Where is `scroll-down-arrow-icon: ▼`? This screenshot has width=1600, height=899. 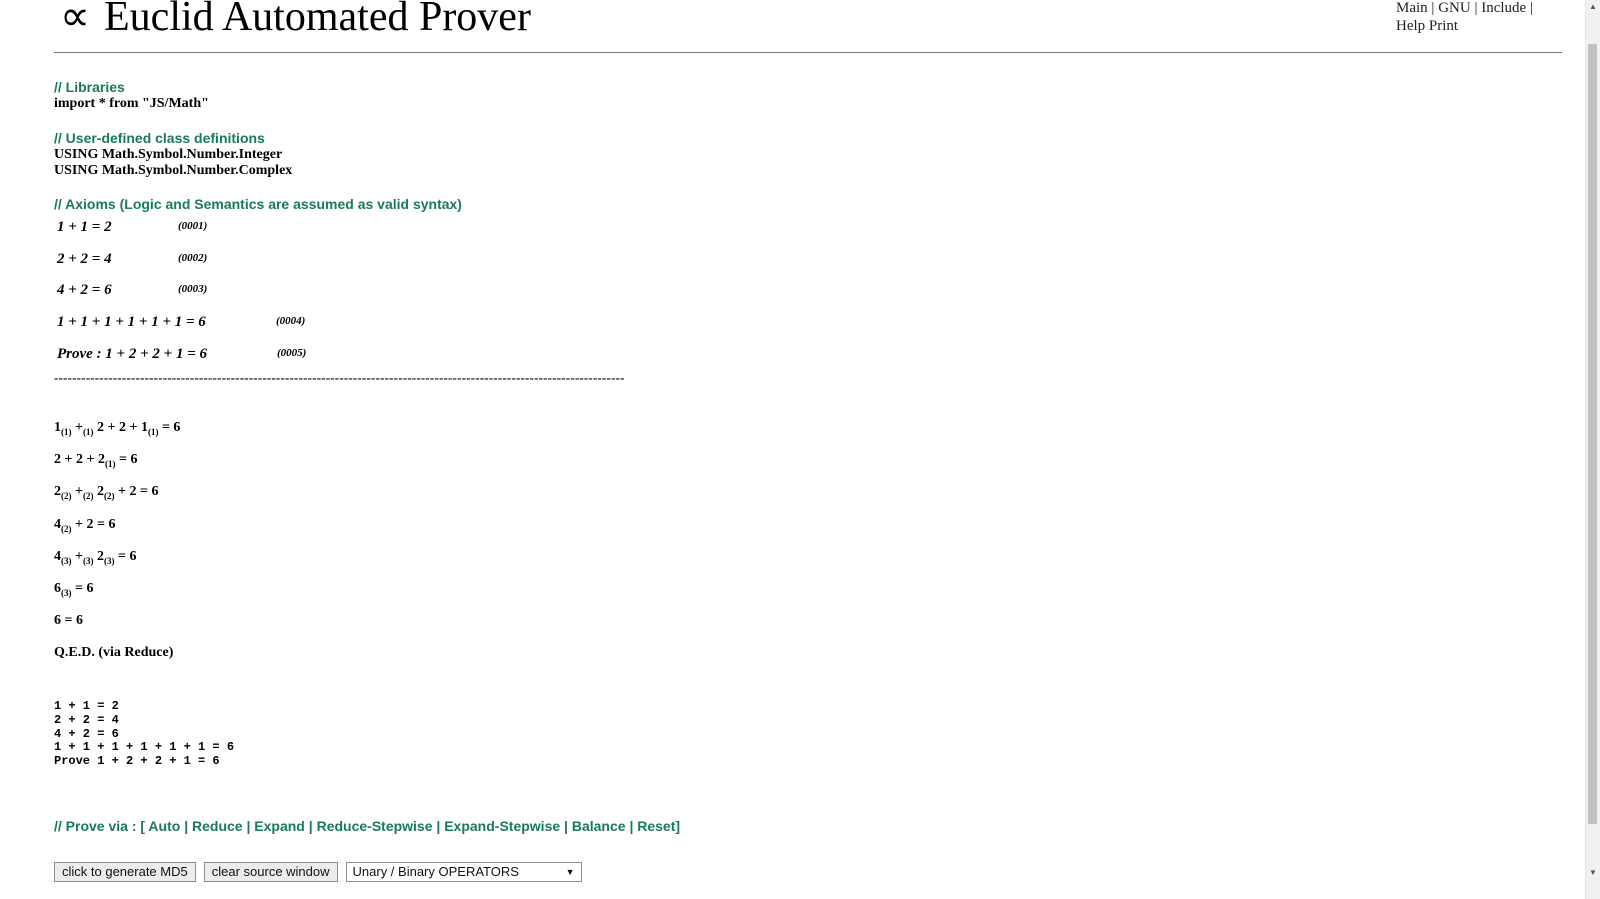
scroll-down-arrow-icon: ▼ is located at coordinates (1593, 872).